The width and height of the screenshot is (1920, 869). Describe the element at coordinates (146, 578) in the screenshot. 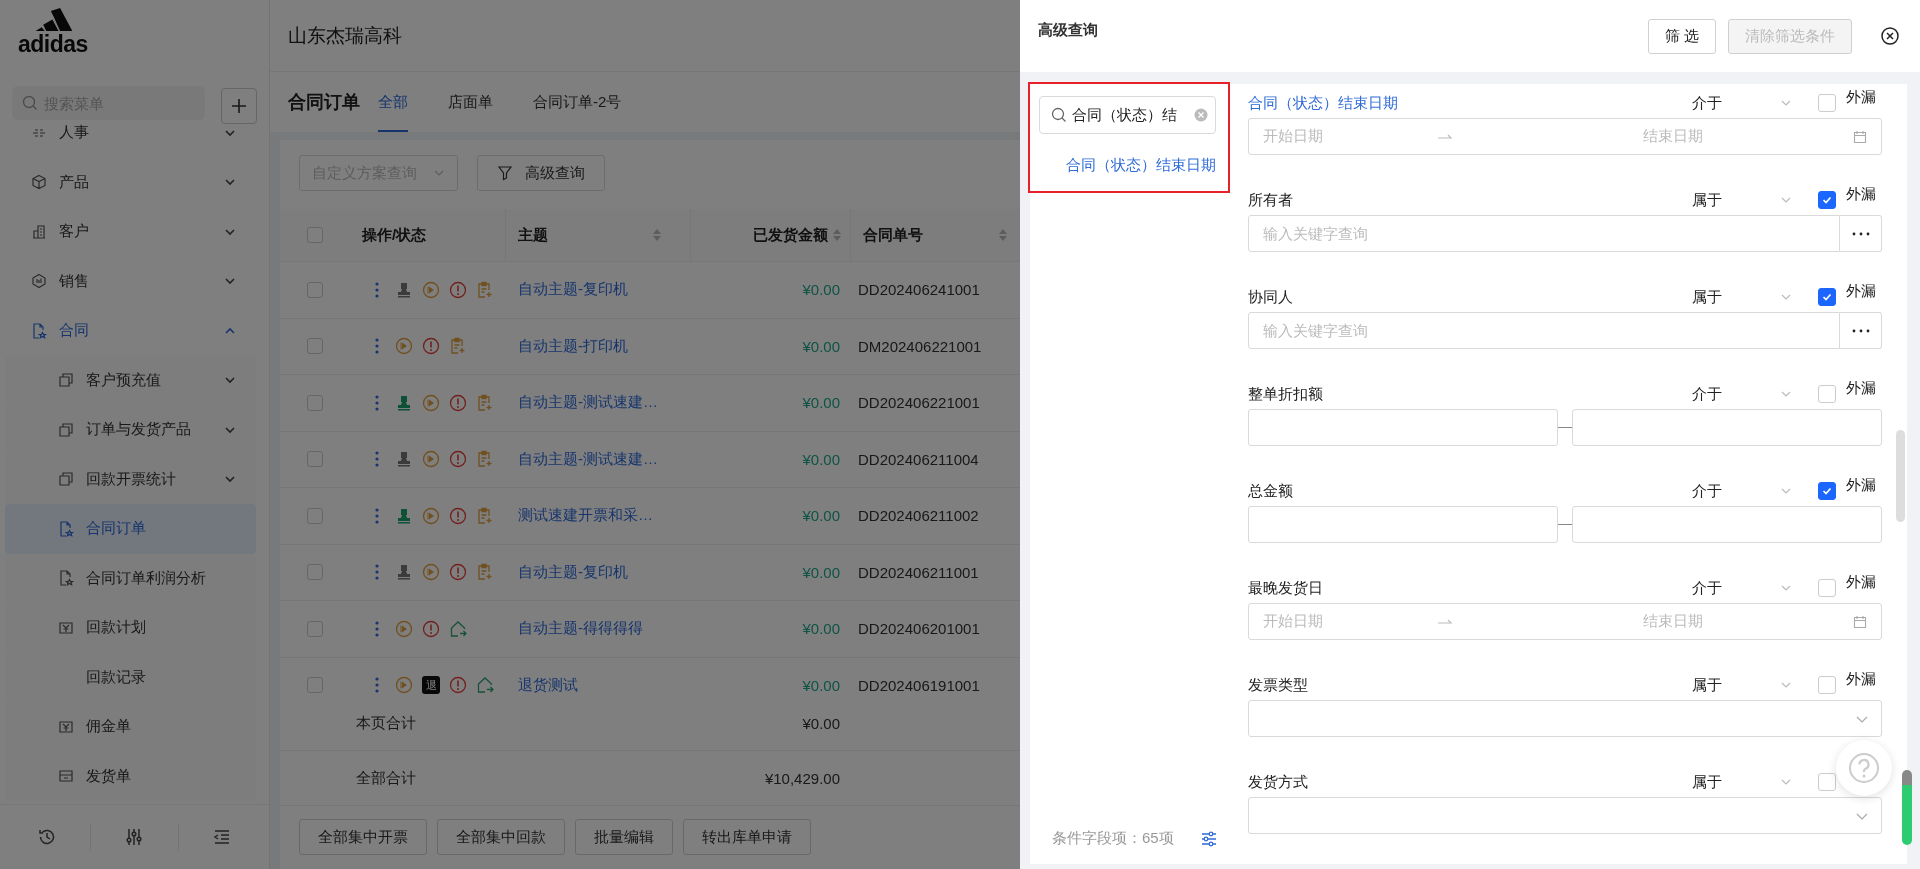

I see `menu-label: 合同订单利润分析` at that location.